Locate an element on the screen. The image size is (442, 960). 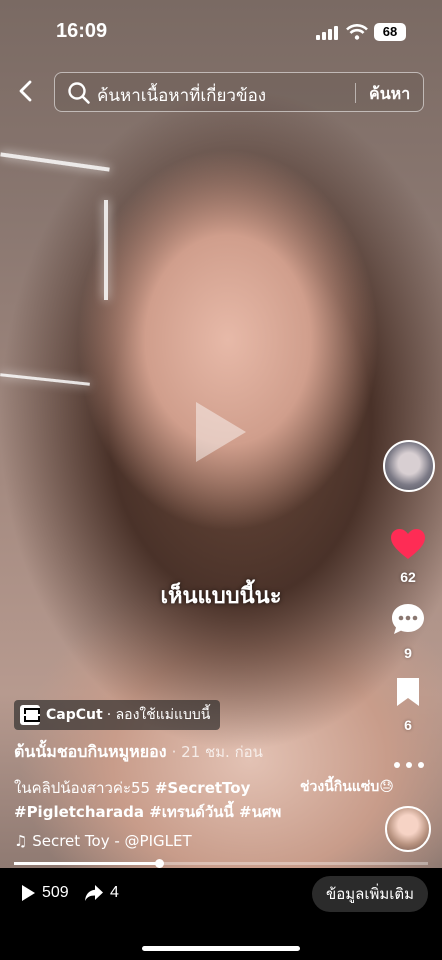
play-count-icon is located at coordinates (28, 893).